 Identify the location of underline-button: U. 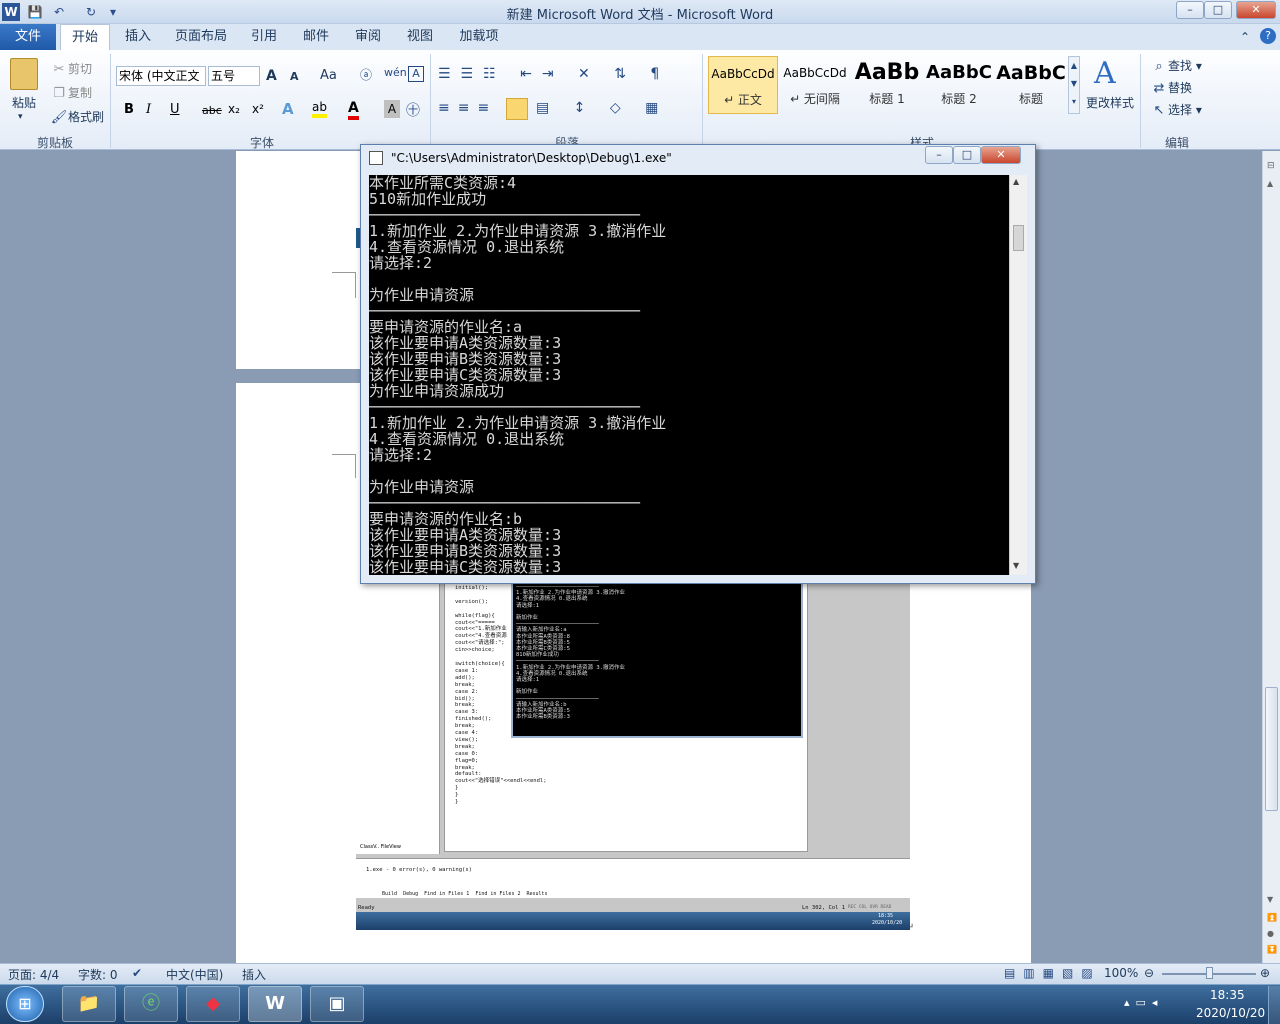
(175, 109).